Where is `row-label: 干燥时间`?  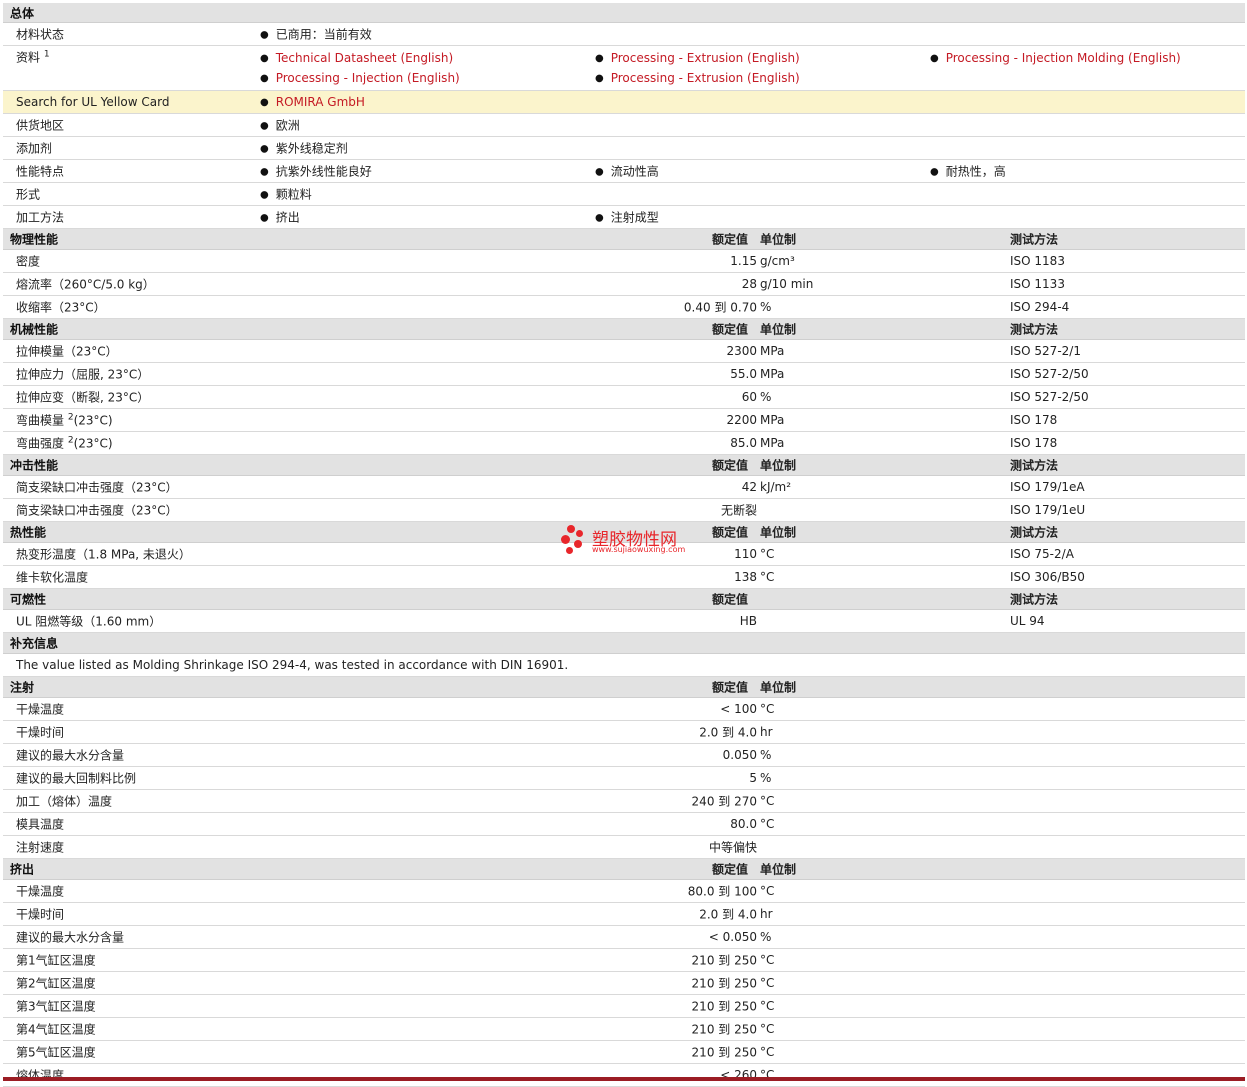 row-label: 干燥时间 is located at coordinates (40, 732).